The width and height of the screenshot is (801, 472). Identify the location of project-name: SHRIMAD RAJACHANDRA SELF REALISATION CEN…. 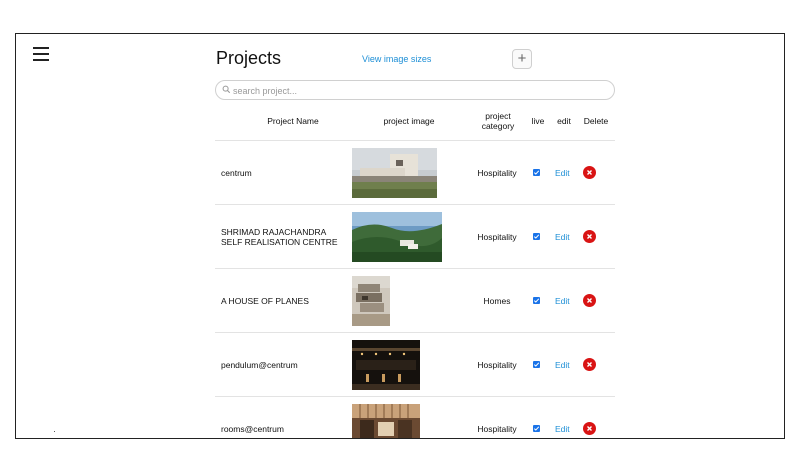
(279, 236).